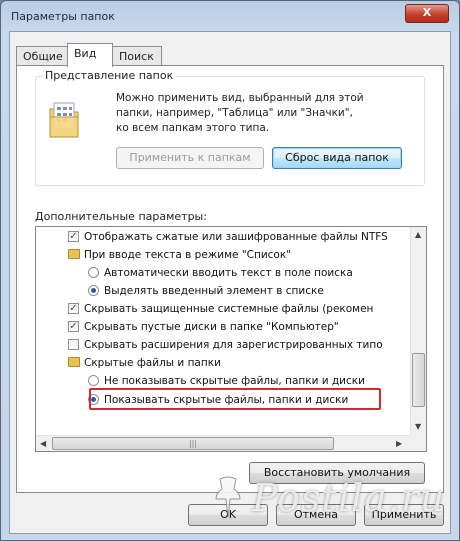 The image size is (460, 541). Describe the element at coordinates (93, 290) in the screenshot. I see `radio-on-icon` at that location.